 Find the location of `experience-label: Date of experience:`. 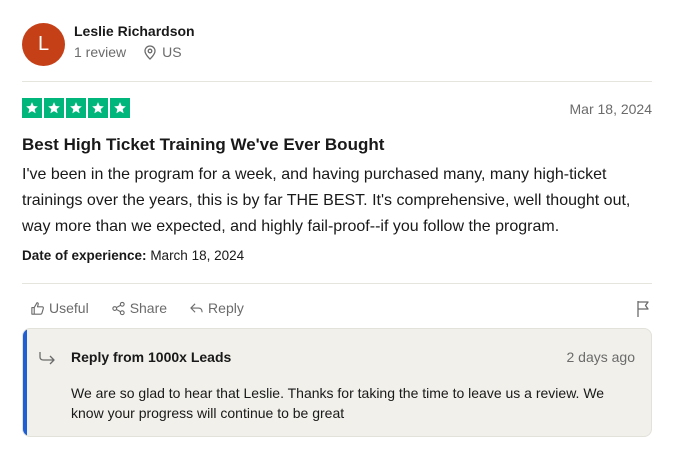

experience-label: Date of experience: is located at coordinates (84, 255).